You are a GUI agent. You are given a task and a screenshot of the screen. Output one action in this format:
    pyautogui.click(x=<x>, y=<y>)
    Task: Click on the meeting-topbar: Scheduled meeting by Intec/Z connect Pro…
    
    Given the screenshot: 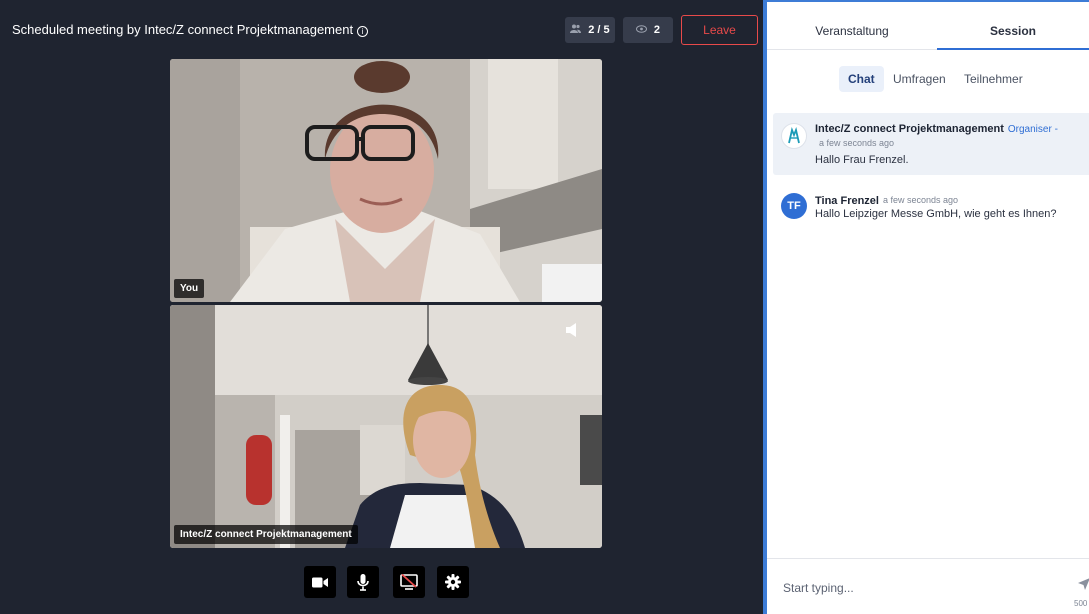 What is the action you would take?
    pyautogui.click(x=381, y=30)
    